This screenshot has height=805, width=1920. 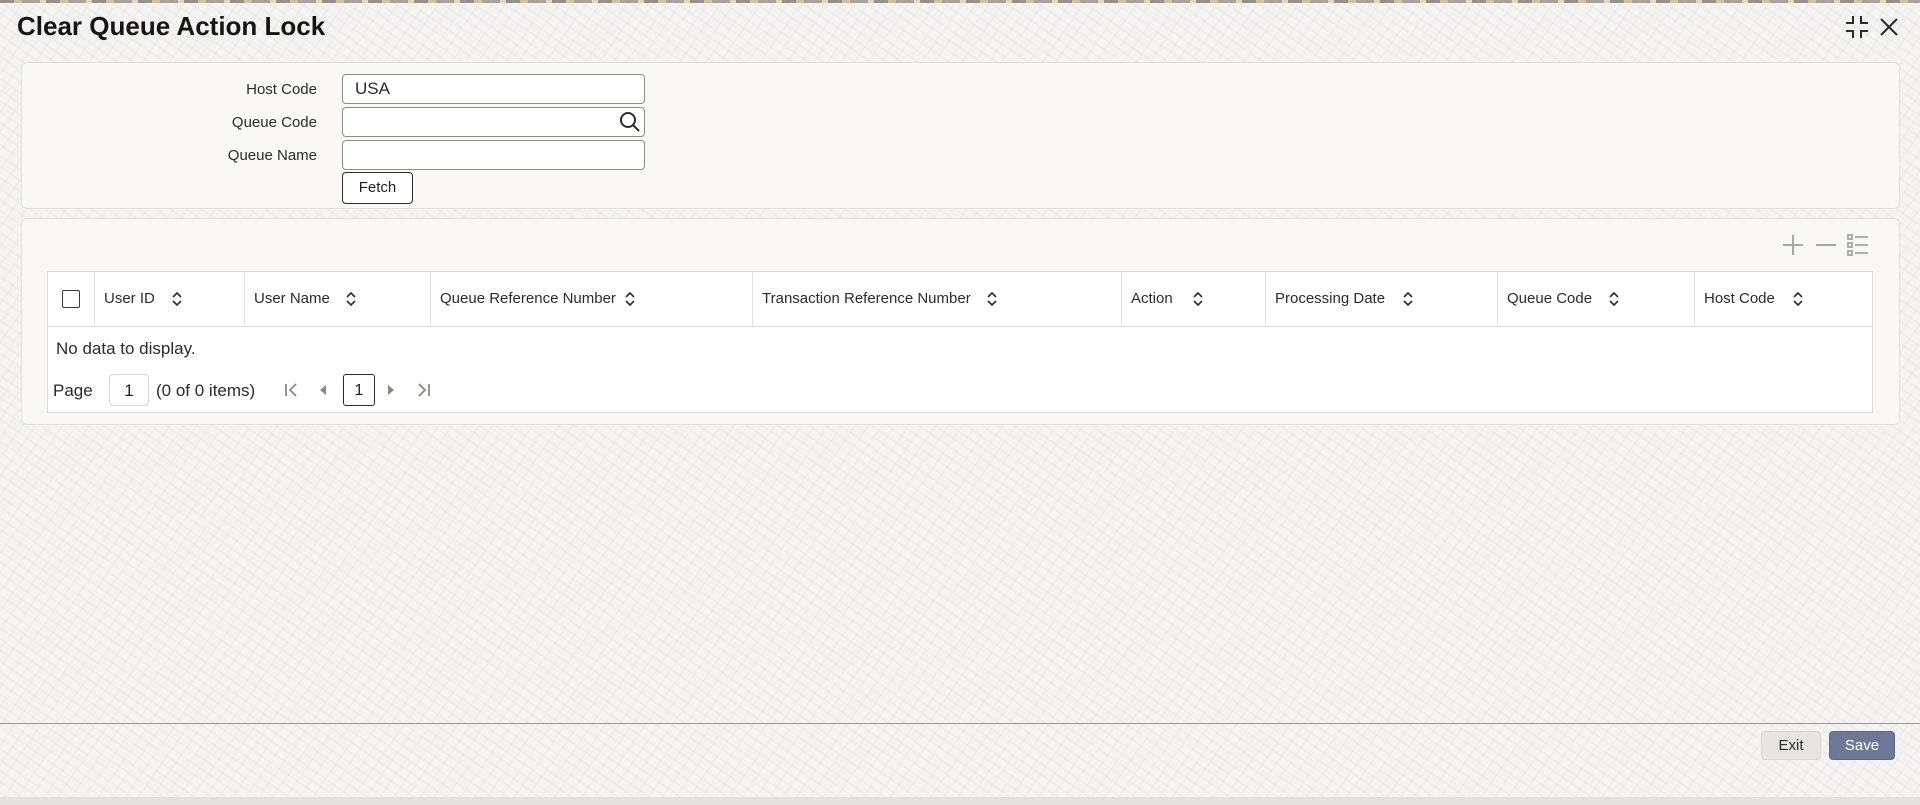 What do you see at coordinates (292, 298) in the screenshot?
I see `column-label: User Name` at bounding box center [292, 298].